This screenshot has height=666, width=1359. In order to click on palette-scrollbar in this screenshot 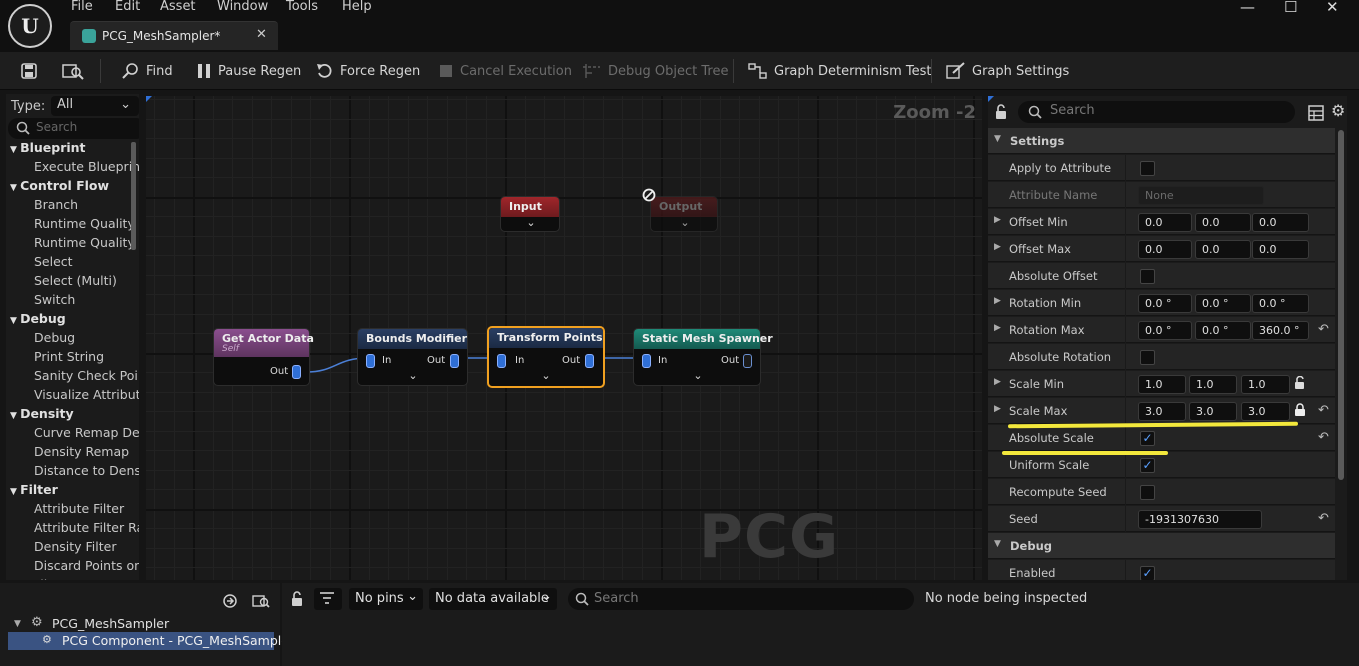, I will do `click(133, 196)`.